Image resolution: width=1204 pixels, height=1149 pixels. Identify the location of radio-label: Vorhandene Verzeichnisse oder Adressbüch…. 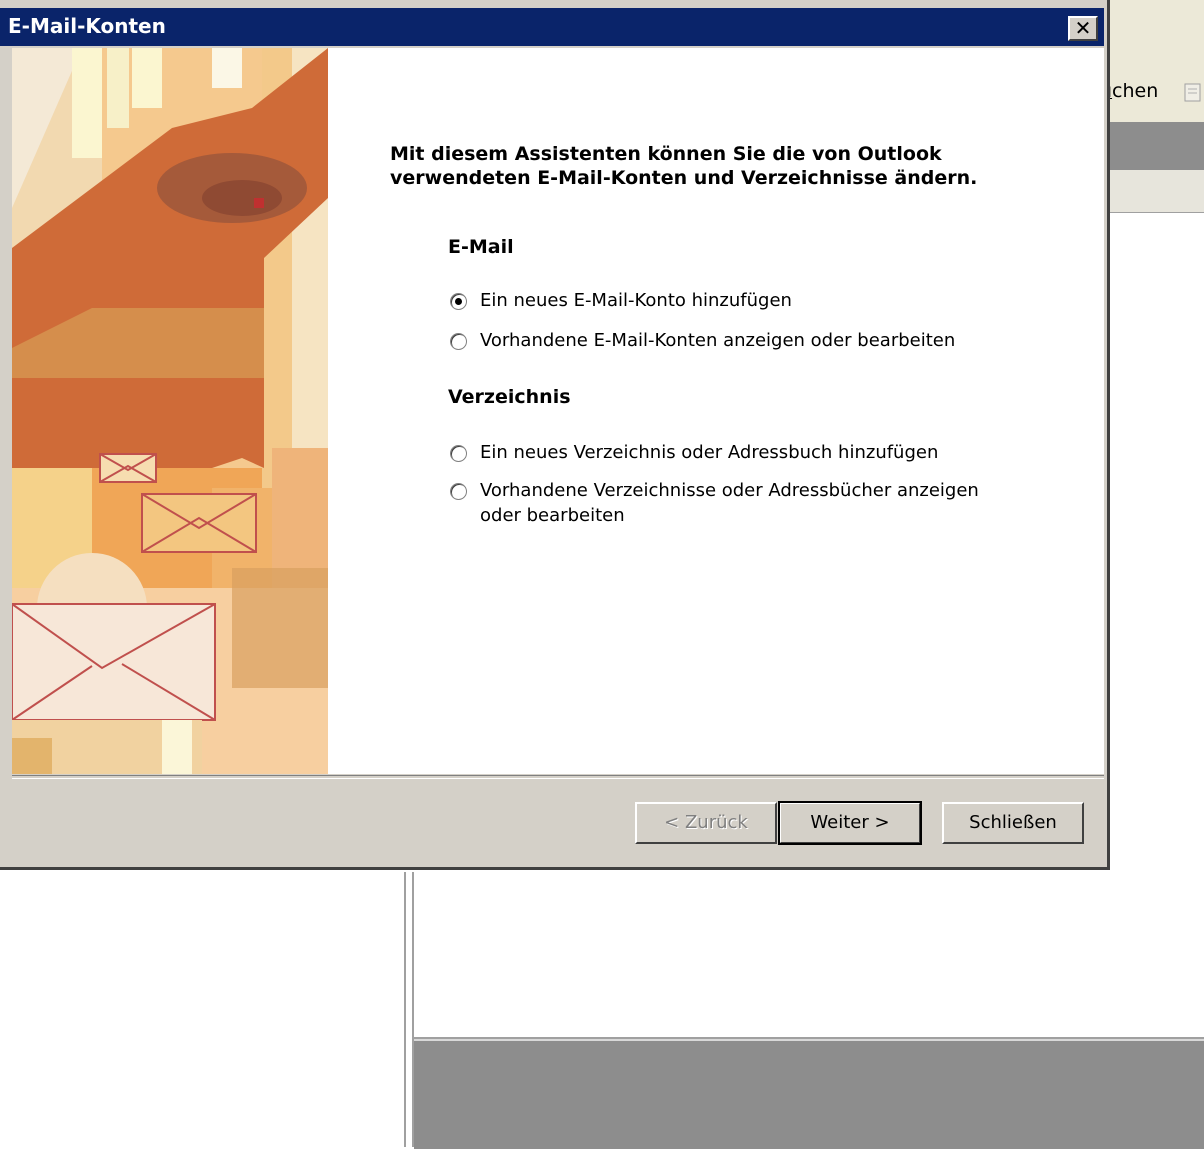
(729, 503).